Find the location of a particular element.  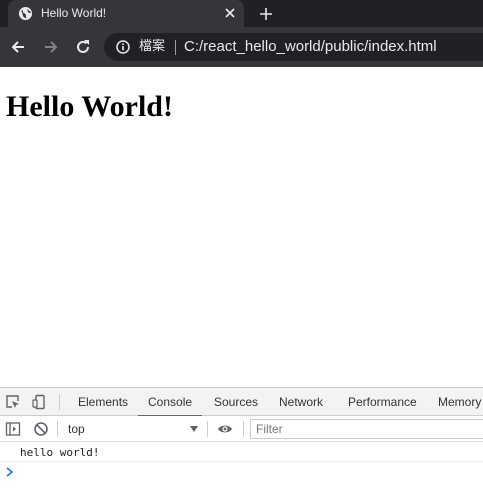

page-heading: Hello World! is located at coordinates (89, 106).